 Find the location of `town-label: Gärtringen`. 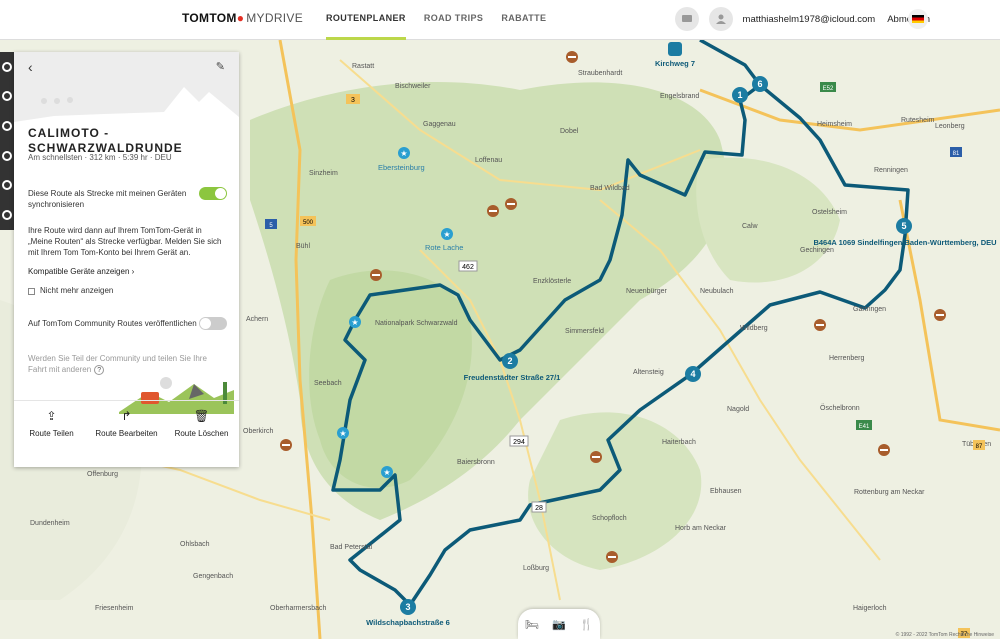

town-label: Gärtringen is located at coordinates (869, 309).